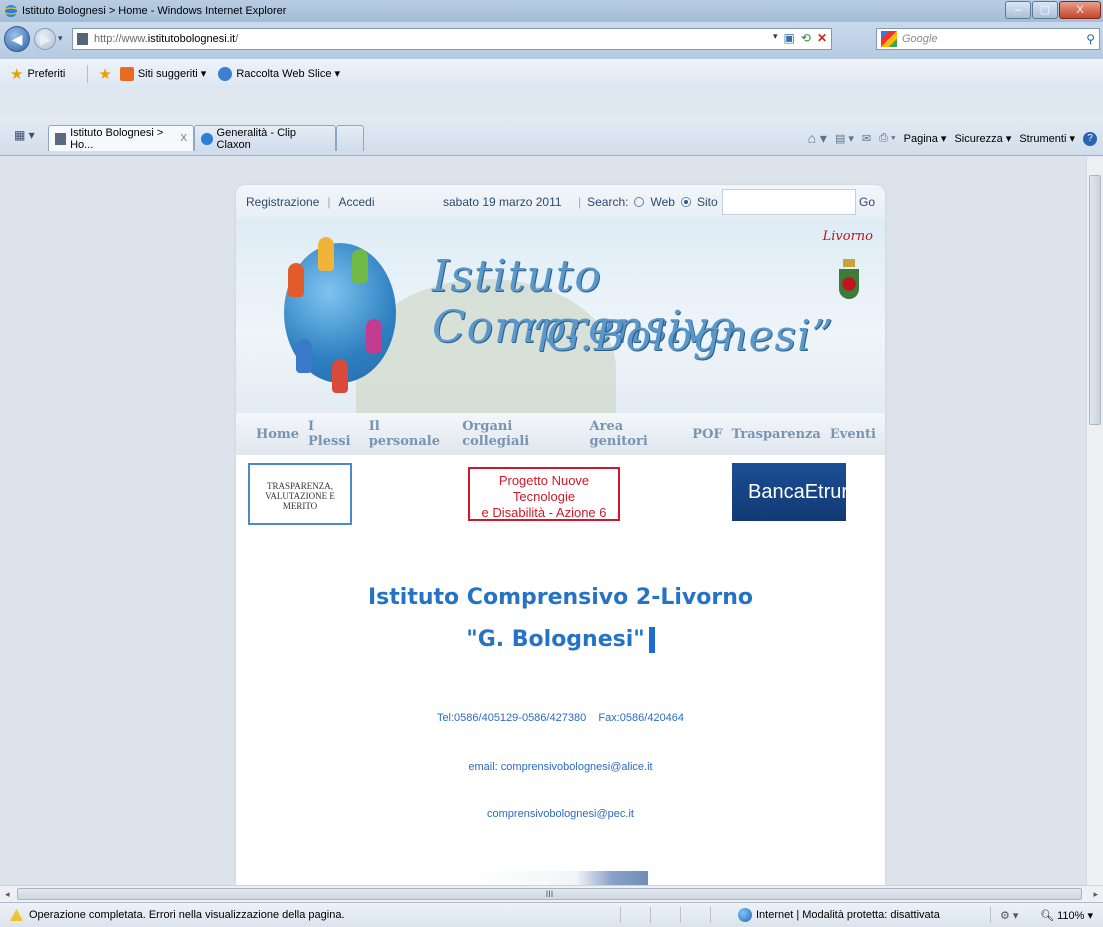 The width and height of the screenshot is (1103, 927). What do you see at coordinates (82, 39) in the screenshot?
I see `page-icon` at bounding box center [82, 39].